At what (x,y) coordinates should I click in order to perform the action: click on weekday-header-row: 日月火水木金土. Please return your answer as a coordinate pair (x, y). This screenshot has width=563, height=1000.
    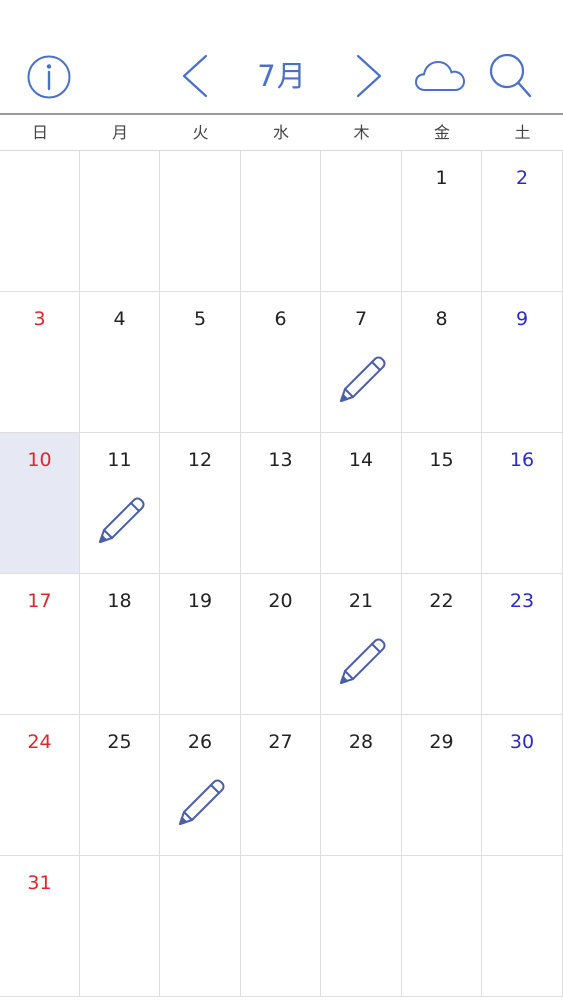
    Looking at the image, I should click on (281, 133).